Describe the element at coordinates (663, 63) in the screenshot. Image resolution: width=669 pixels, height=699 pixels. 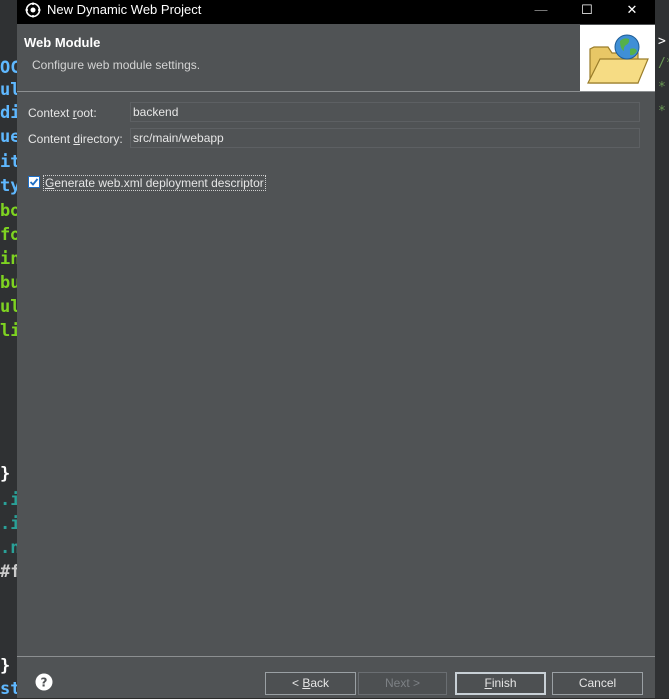
I see `editor-line: /*` at that location.